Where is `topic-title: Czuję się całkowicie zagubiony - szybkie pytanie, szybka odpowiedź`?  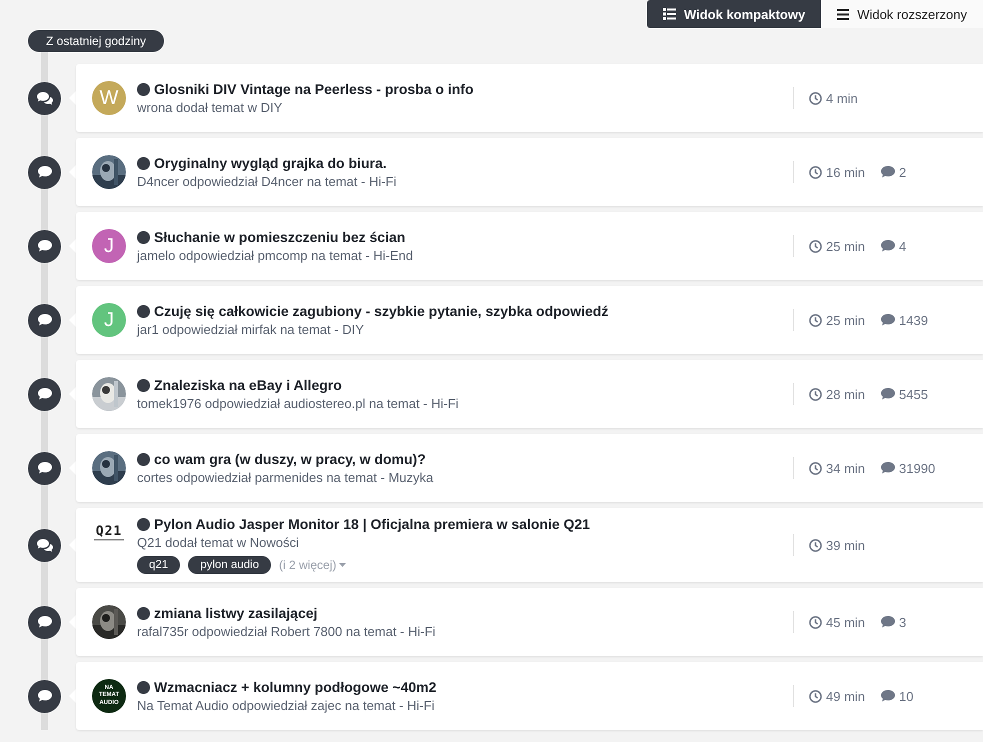
topic-title: Czuję się całkowicie zagubiony - szybkie pytanie, szybka odpowiedź is located at coordinates (372, 311).